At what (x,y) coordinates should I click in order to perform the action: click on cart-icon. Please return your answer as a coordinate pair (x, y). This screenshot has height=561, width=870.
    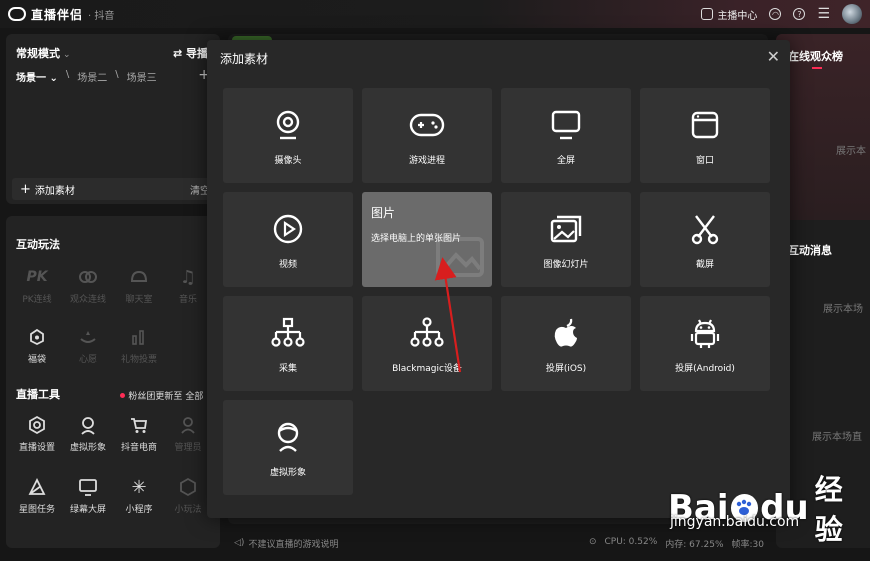
    Looking at the image, I should click on (139, 425).